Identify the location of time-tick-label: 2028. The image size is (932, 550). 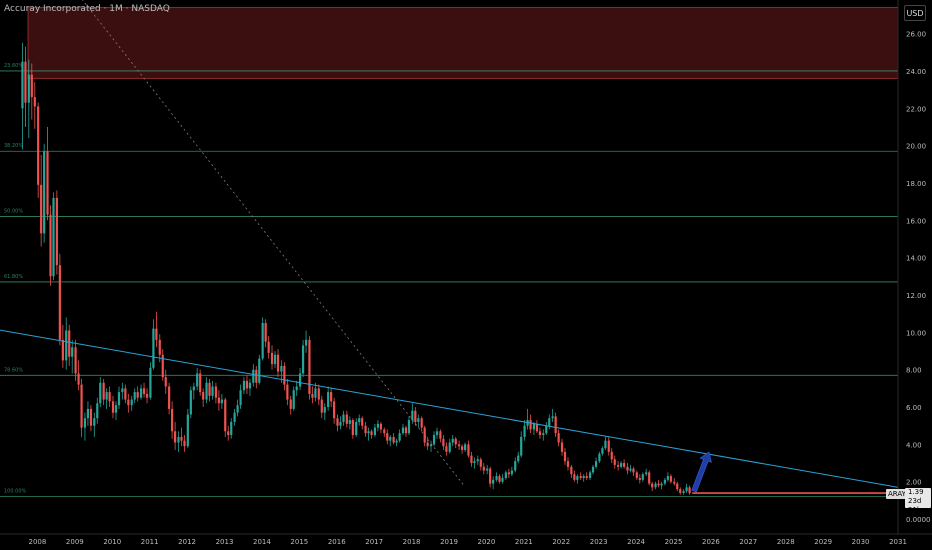
(786, 542).